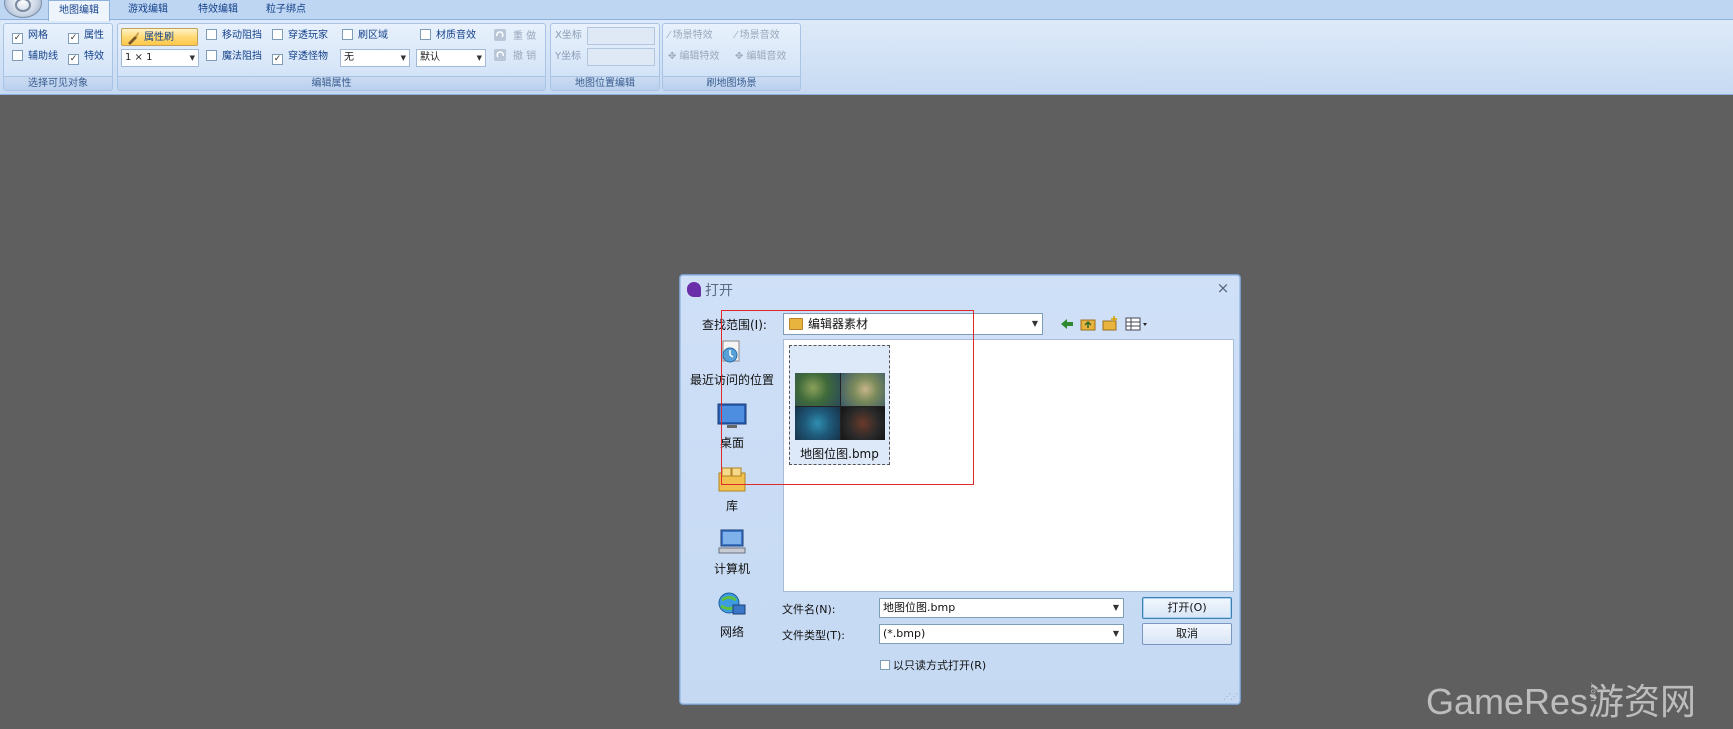 Image resolution: width=1733 pixels, height=729 pixels. Describe the element at coordinates (160, 58) in the screenshot. I see `brush-size-select: 1 × 1 ▼` at that location.